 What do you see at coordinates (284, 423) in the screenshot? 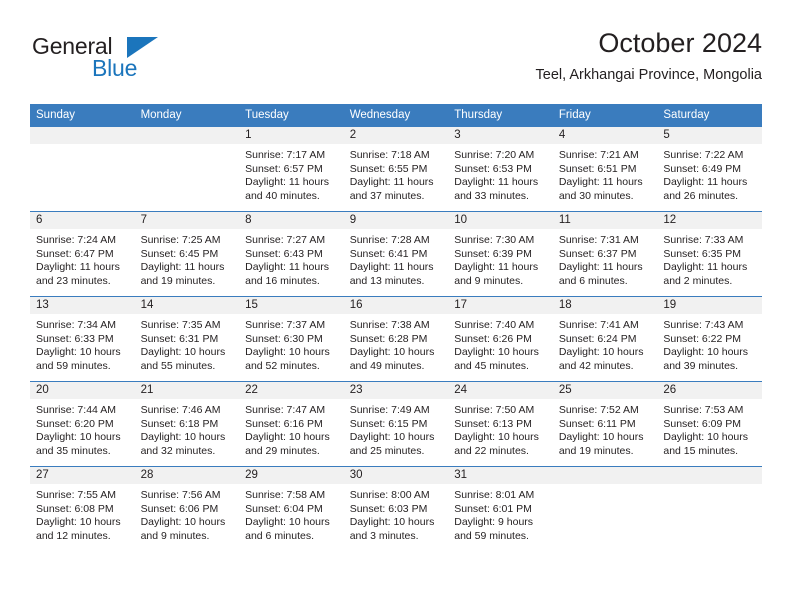
I see `sunset-text: Sunset: 6:16 PM` at bounding box center [284, 423].